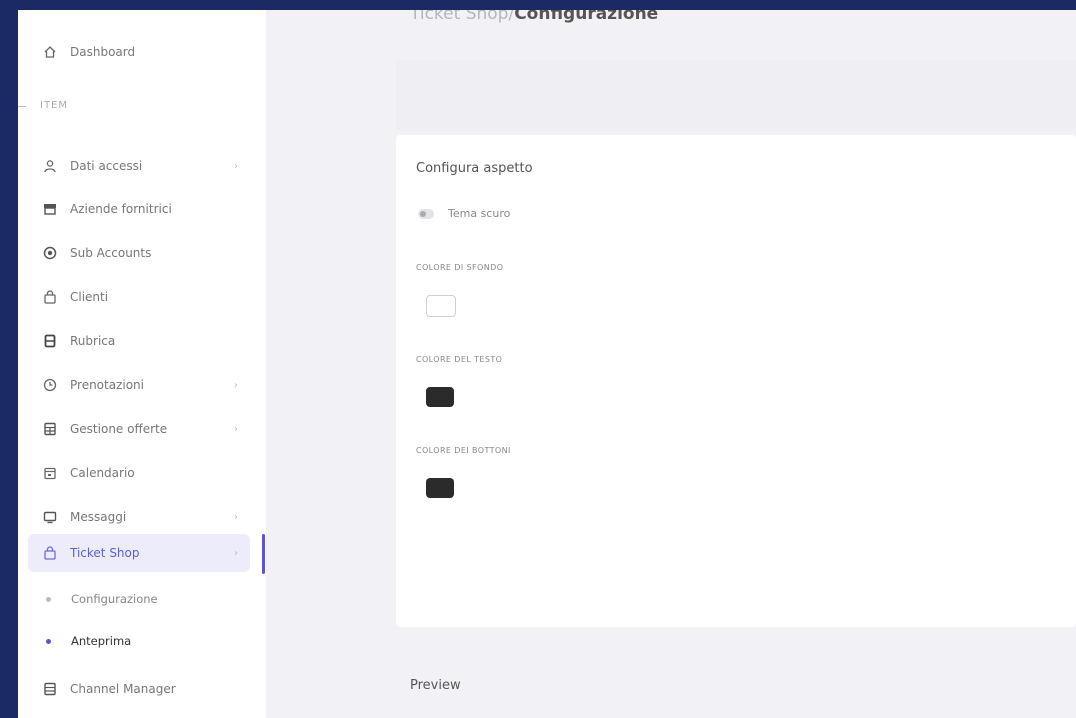 The height and width of the screenshot is (718, 1076). I want to click on sidebar-item-label: Messaggi, so click(98, 517).